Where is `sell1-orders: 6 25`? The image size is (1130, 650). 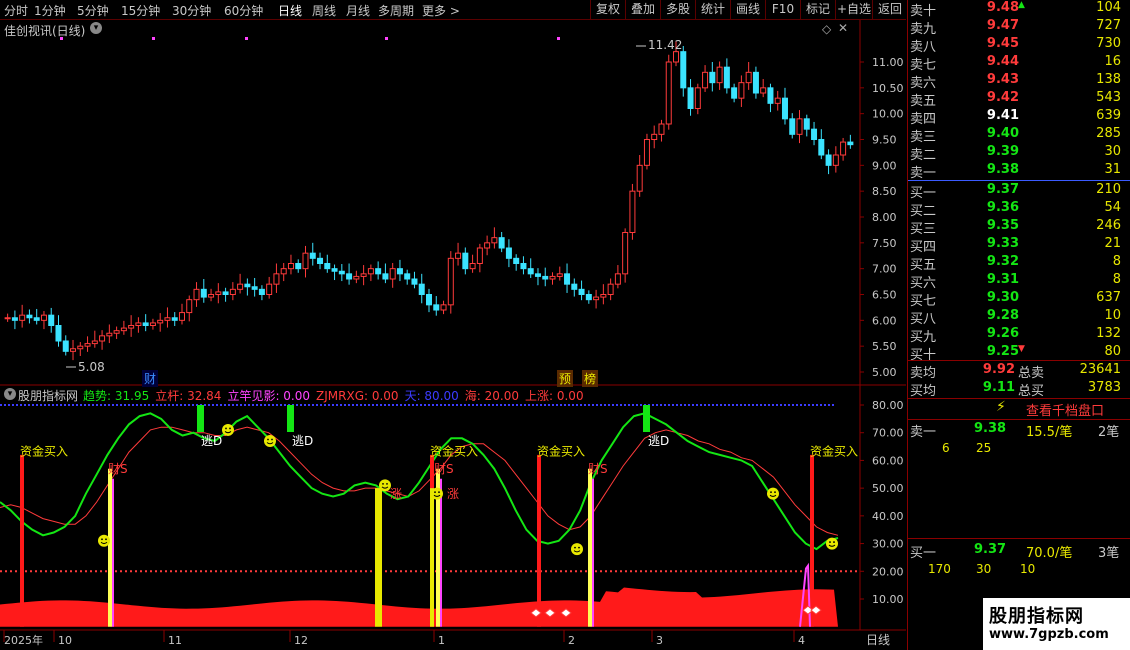
sell1-orders: 6 25 is located at coordinates (967, 448).